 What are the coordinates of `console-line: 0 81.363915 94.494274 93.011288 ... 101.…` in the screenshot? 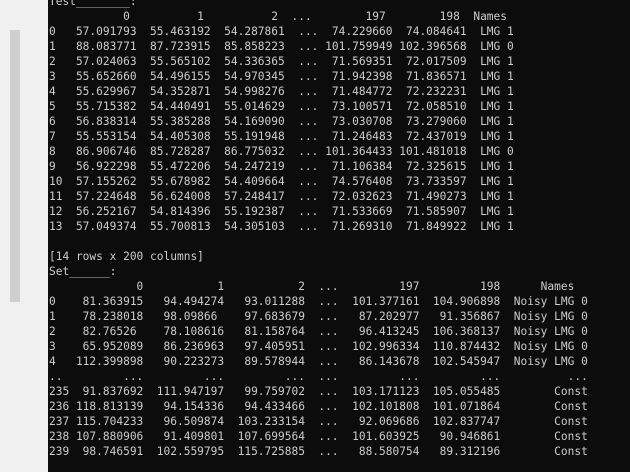 It's located at (318, 301).